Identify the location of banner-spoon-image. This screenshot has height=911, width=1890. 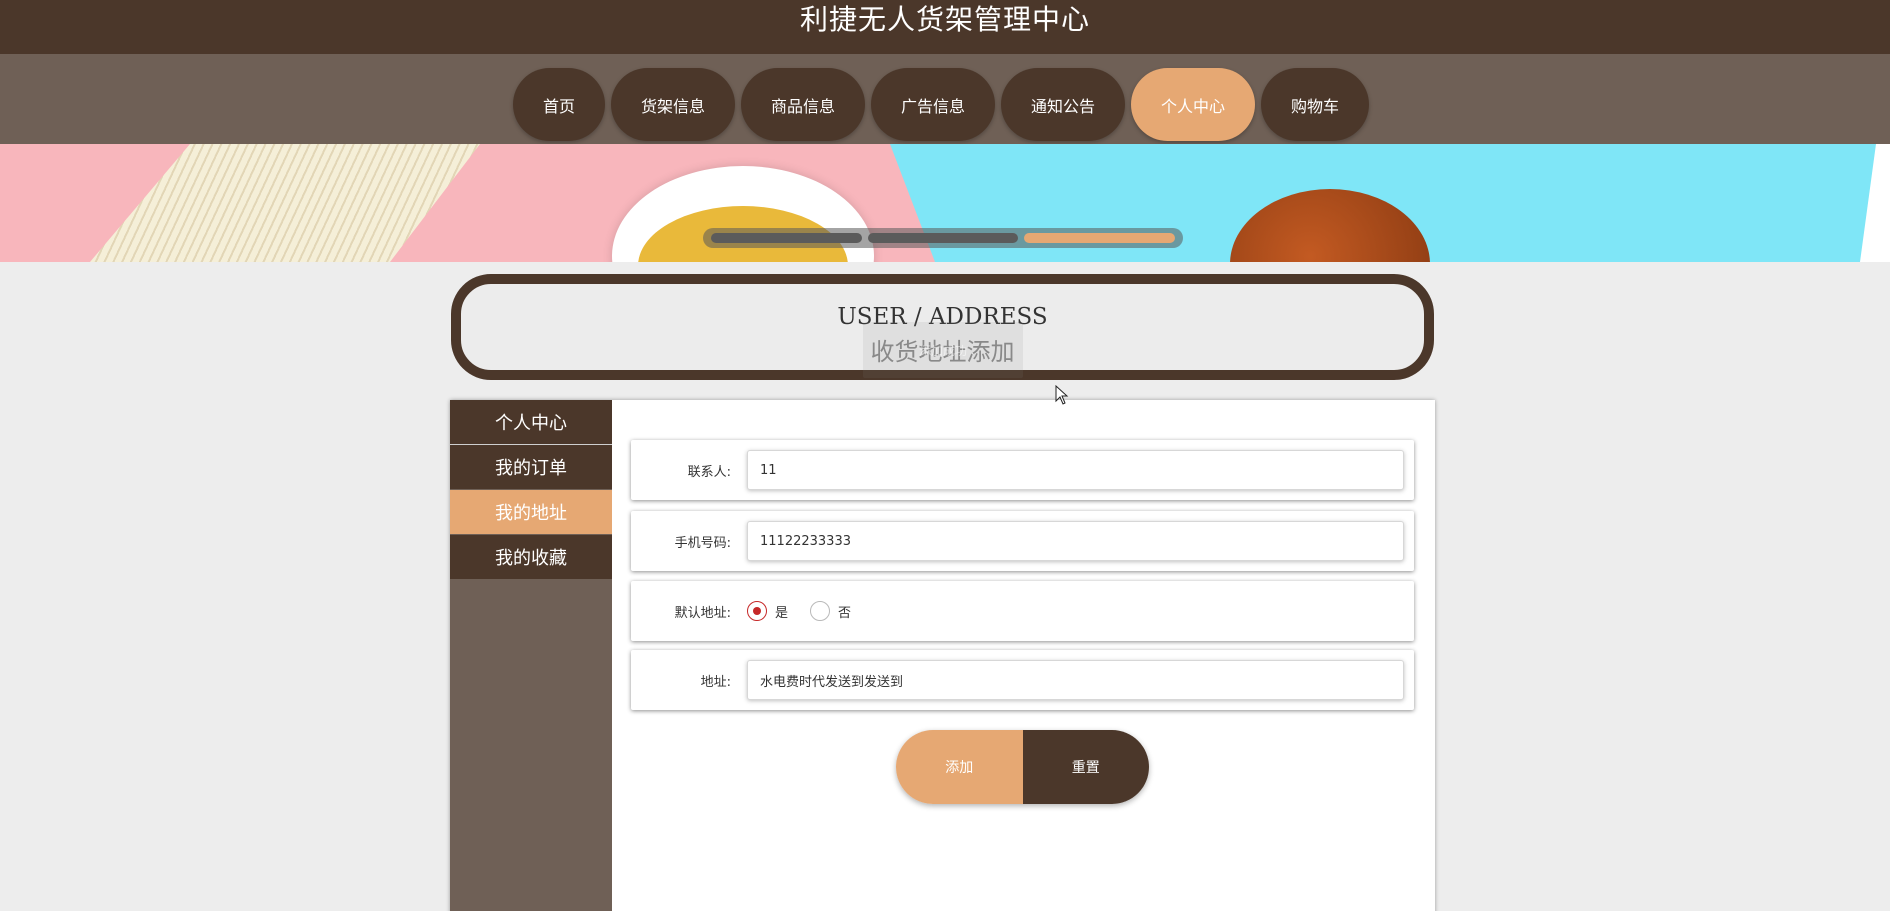
(1330, 225).